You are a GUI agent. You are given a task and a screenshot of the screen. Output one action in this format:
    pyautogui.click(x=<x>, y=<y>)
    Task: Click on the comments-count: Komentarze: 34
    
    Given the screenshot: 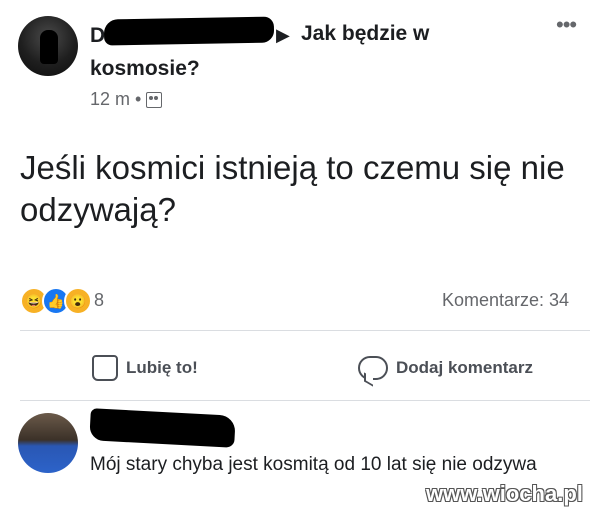 What is the action you would take?
    pyautogui.click(x=505, y=300)
    